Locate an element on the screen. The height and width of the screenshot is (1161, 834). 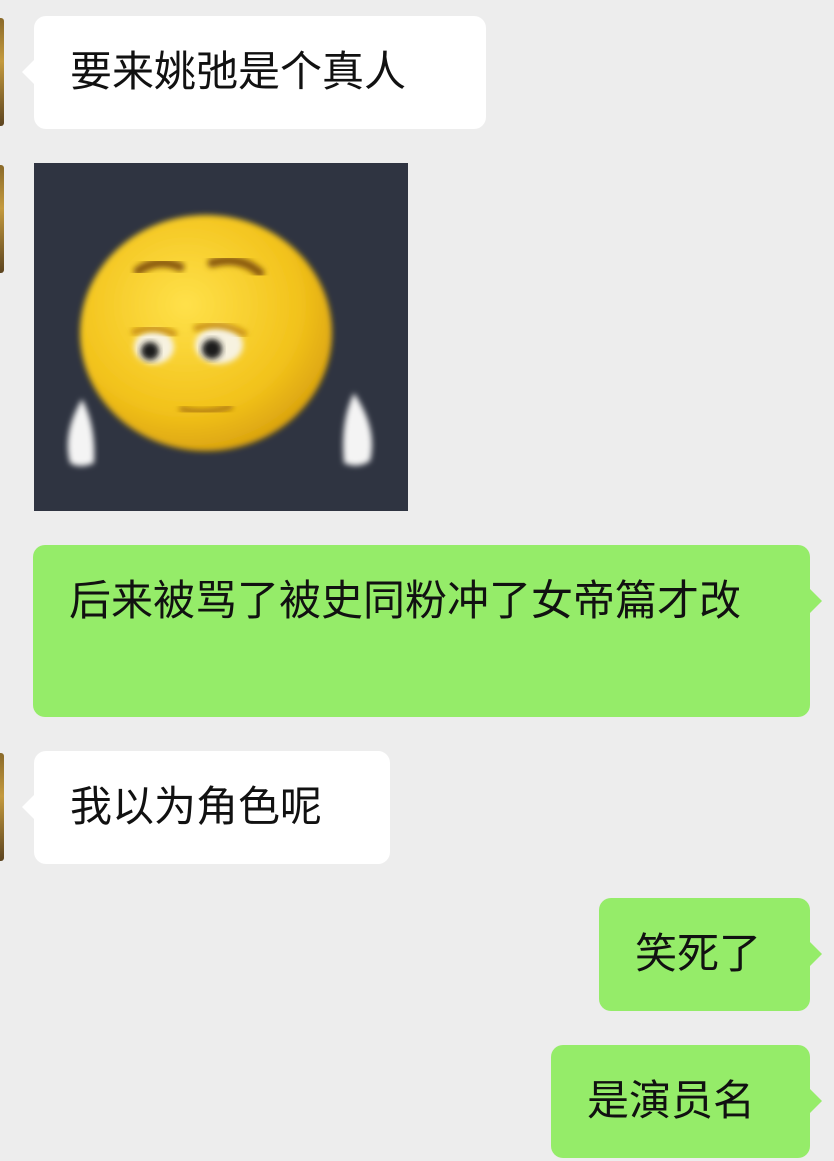
outgoing-message-bubble: 后来被骂了被史同粉冲了女帝篇才改 is located at coordinates (427, 631).